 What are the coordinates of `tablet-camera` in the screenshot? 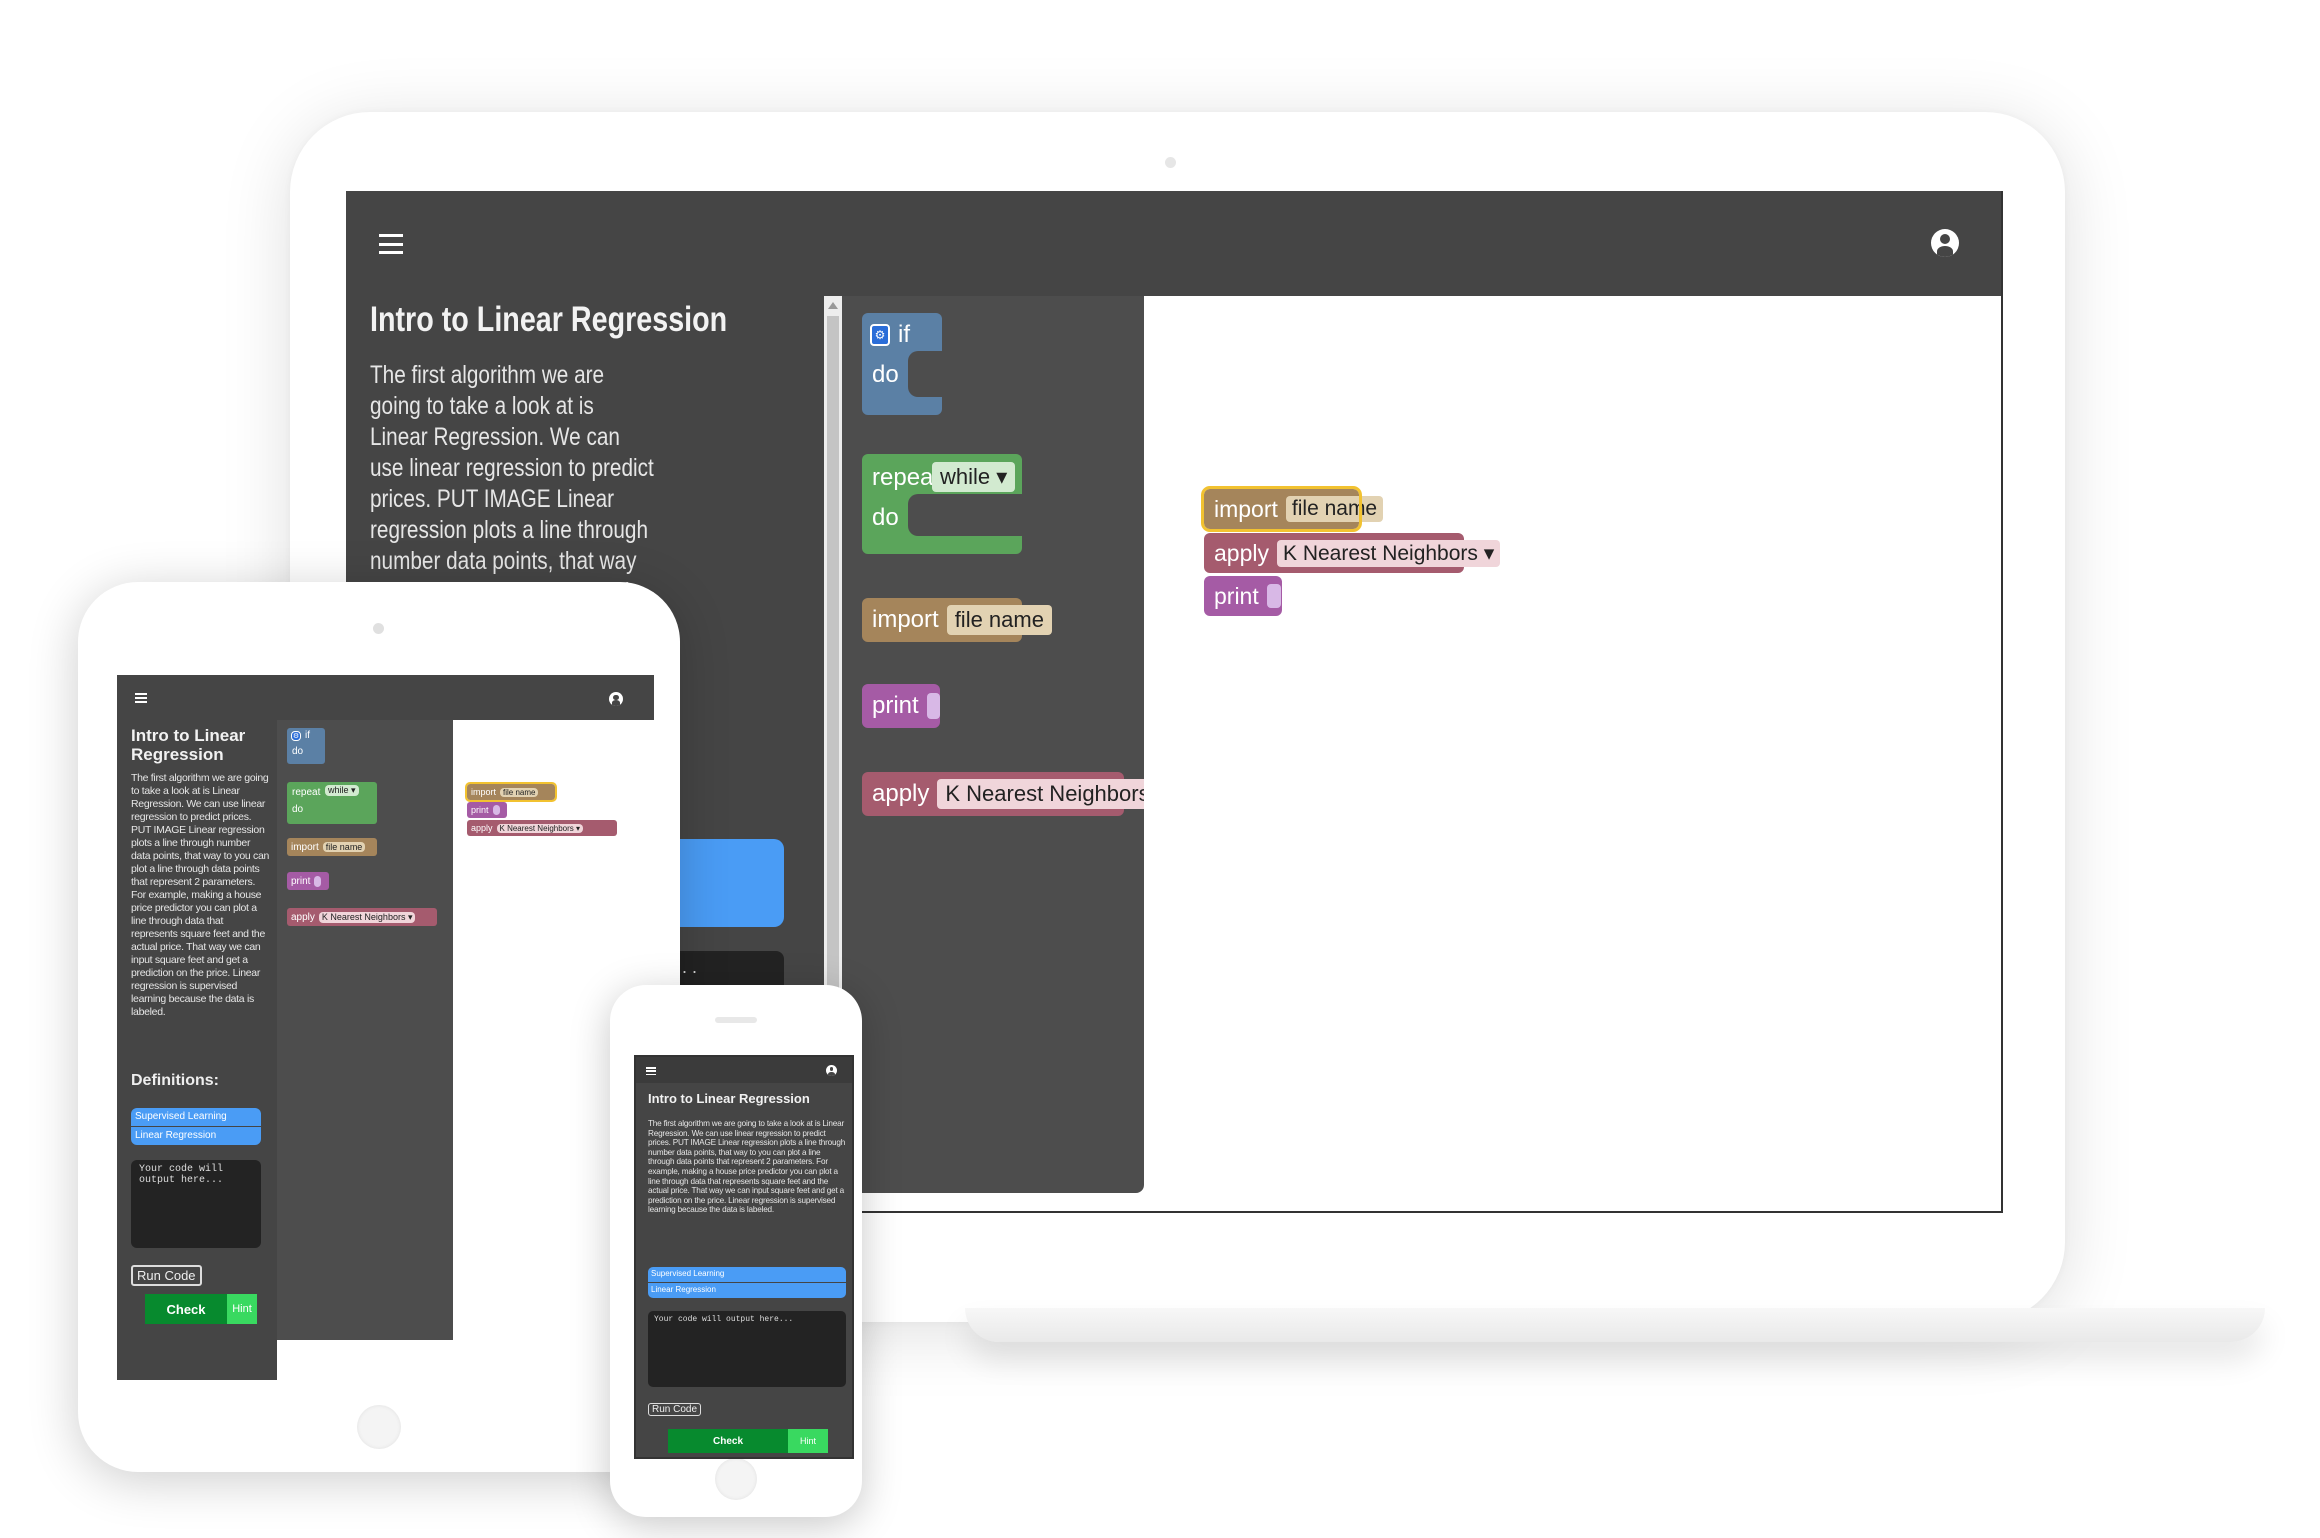 It's located at (378, 628).